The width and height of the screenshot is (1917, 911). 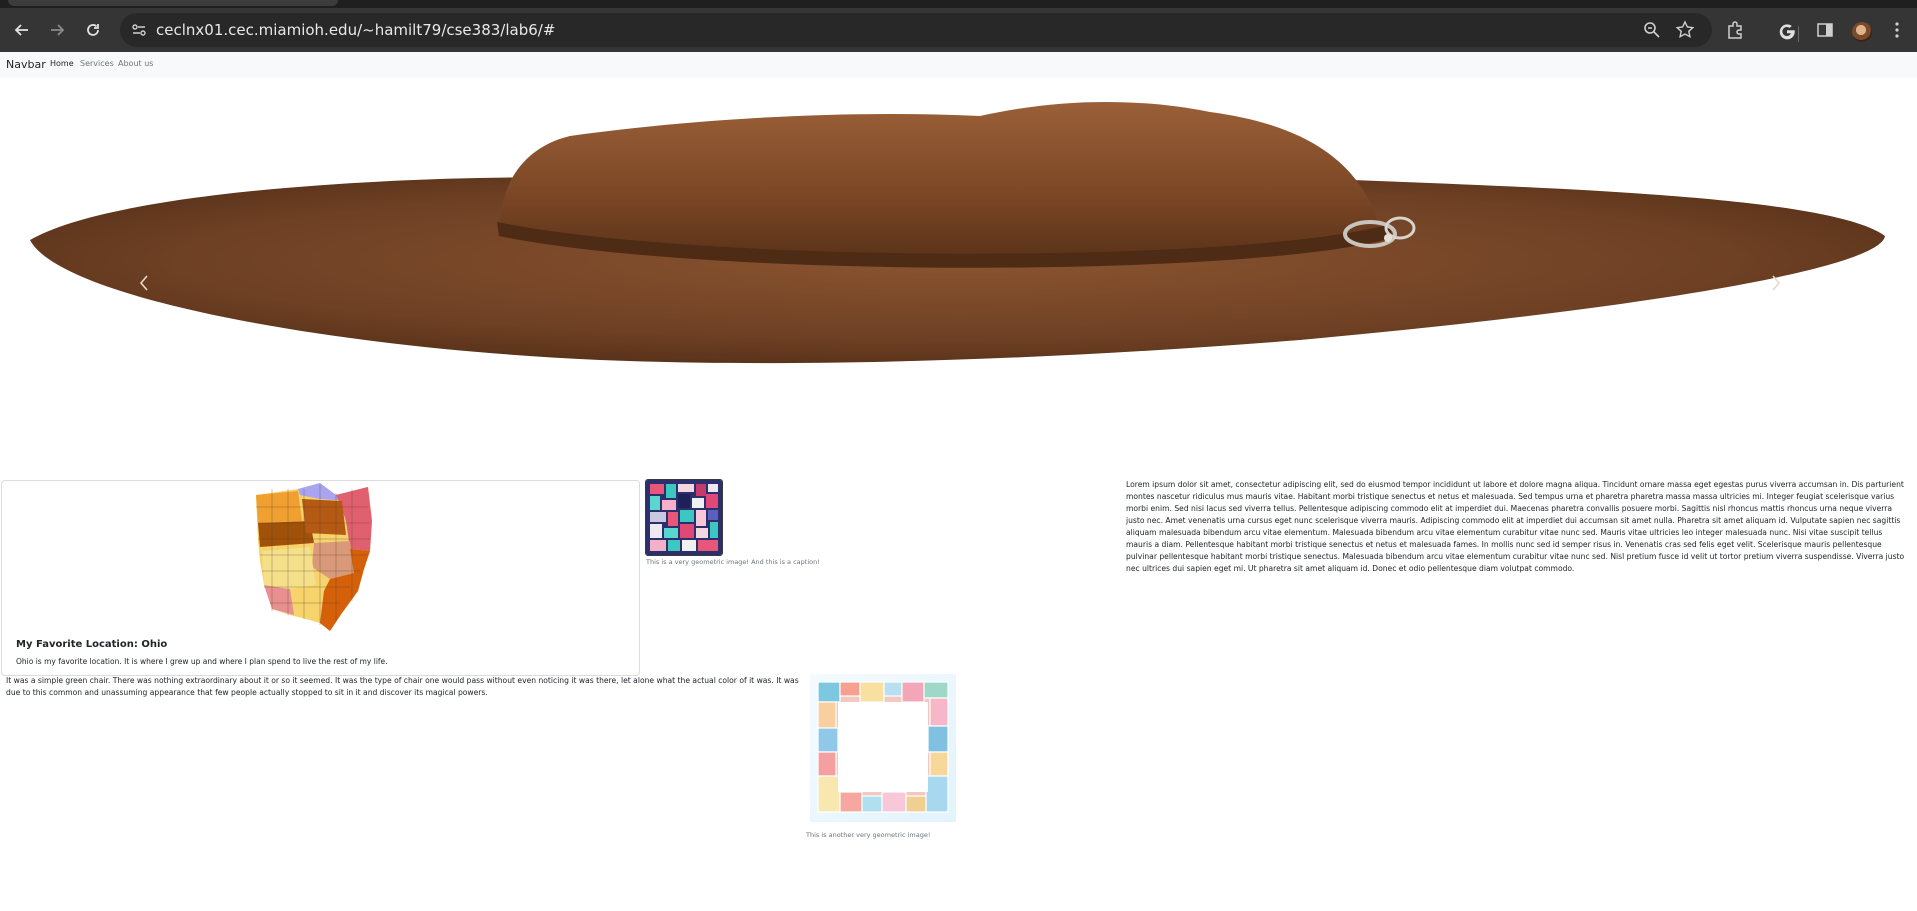 I want to click on bookmark-star-icon, so click(x=1685, y=30).